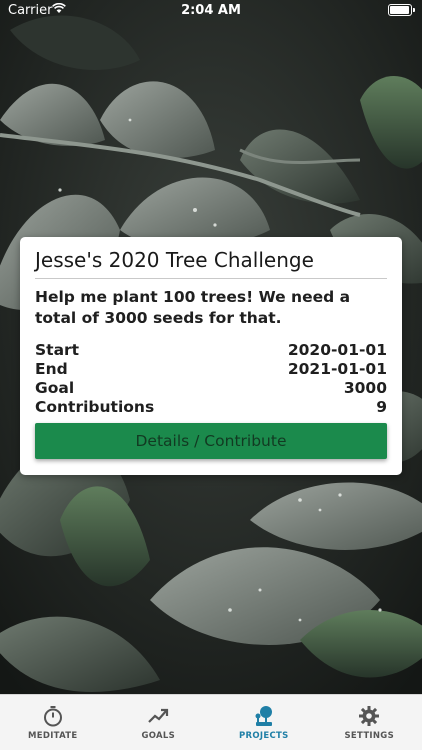 The height and width of the screenshot is (750, 422). Describe the element at coordinates (337, 350) in the screenshot. I see `detail-value: 2020-01-01` at that location.